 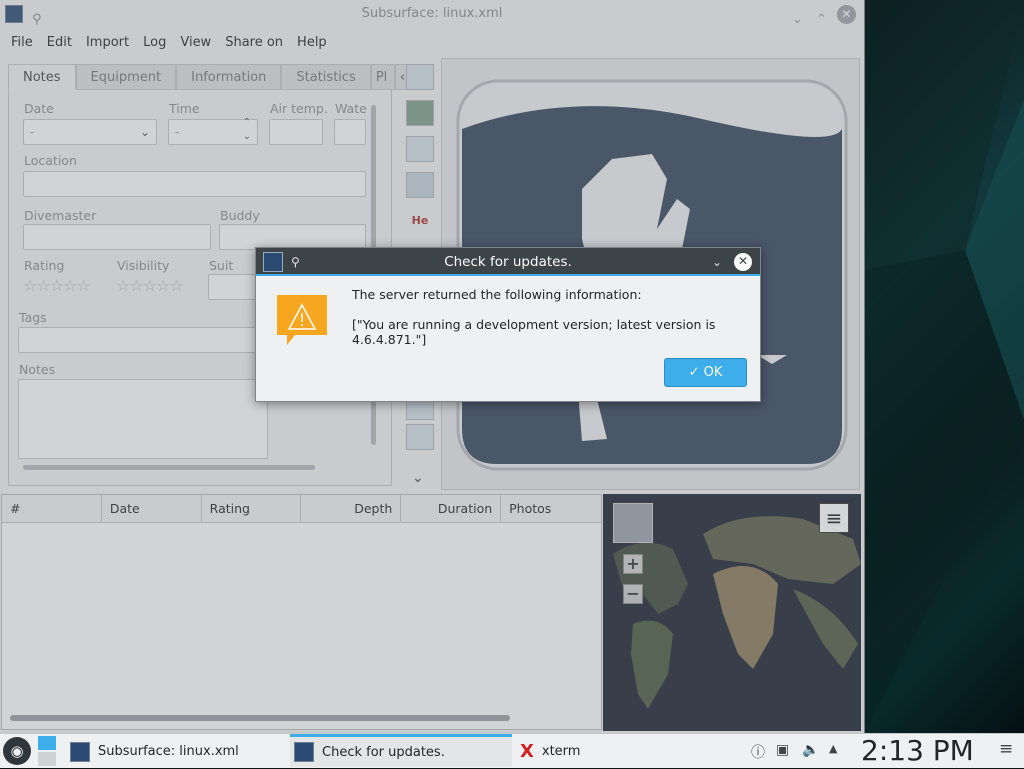 What do you see at coordinates (561, 751) in the screenshot?
I see `task-label: xterm` at bounding box center [561, 751].